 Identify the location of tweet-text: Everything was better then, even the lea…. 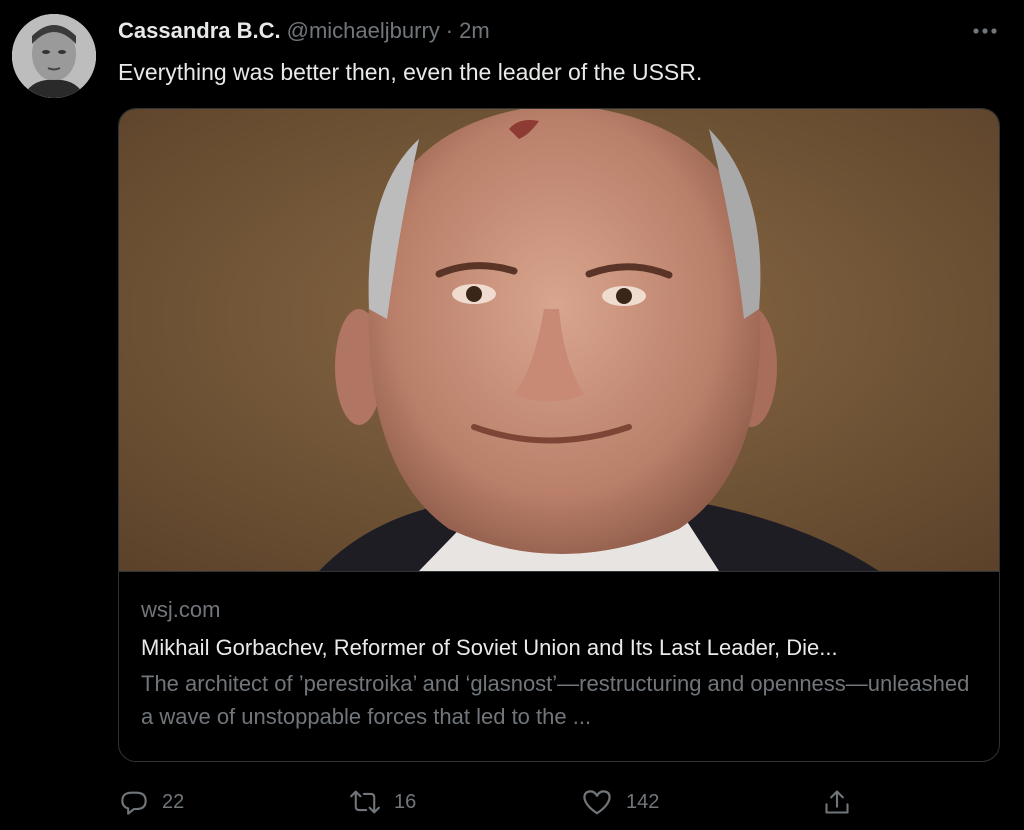
(410, 72).